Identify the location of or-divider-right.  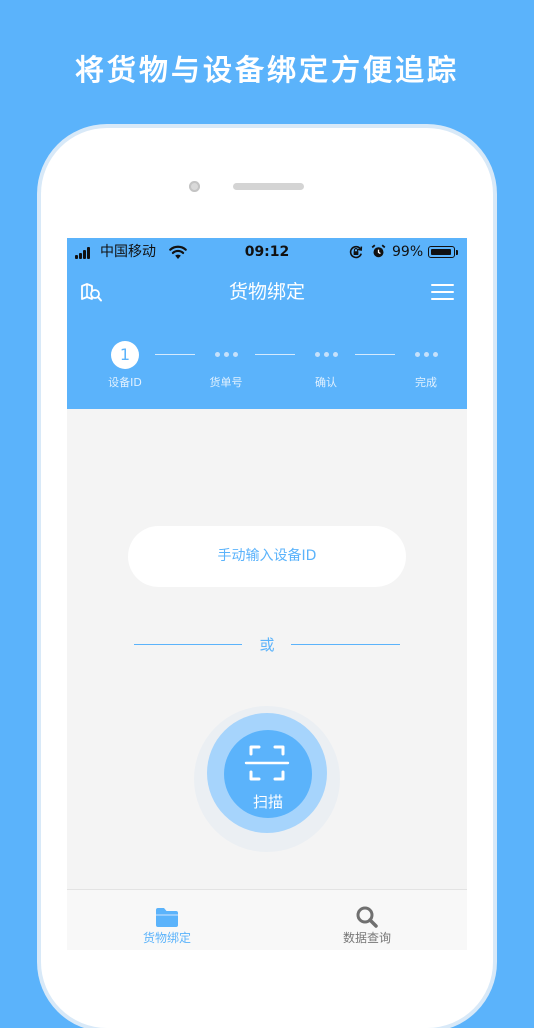
(345, 644).